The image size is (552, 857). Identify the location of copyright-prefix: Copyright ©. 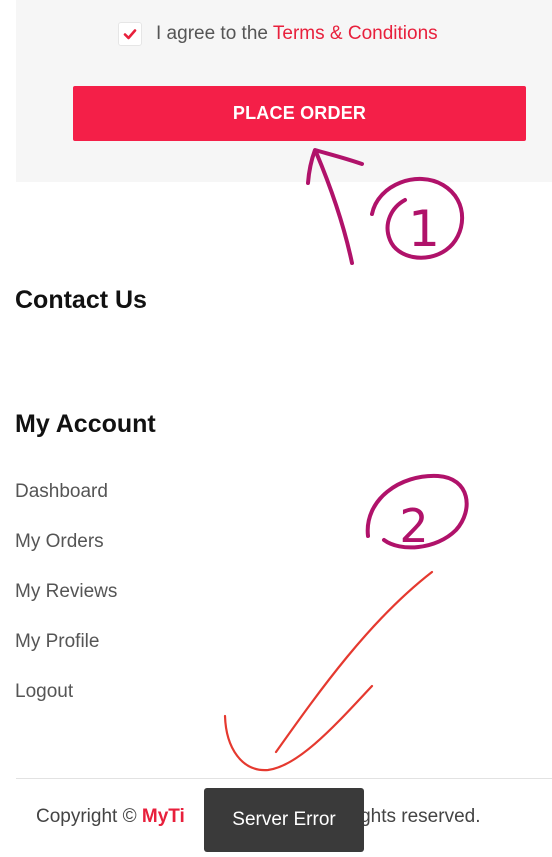
(86, 816).